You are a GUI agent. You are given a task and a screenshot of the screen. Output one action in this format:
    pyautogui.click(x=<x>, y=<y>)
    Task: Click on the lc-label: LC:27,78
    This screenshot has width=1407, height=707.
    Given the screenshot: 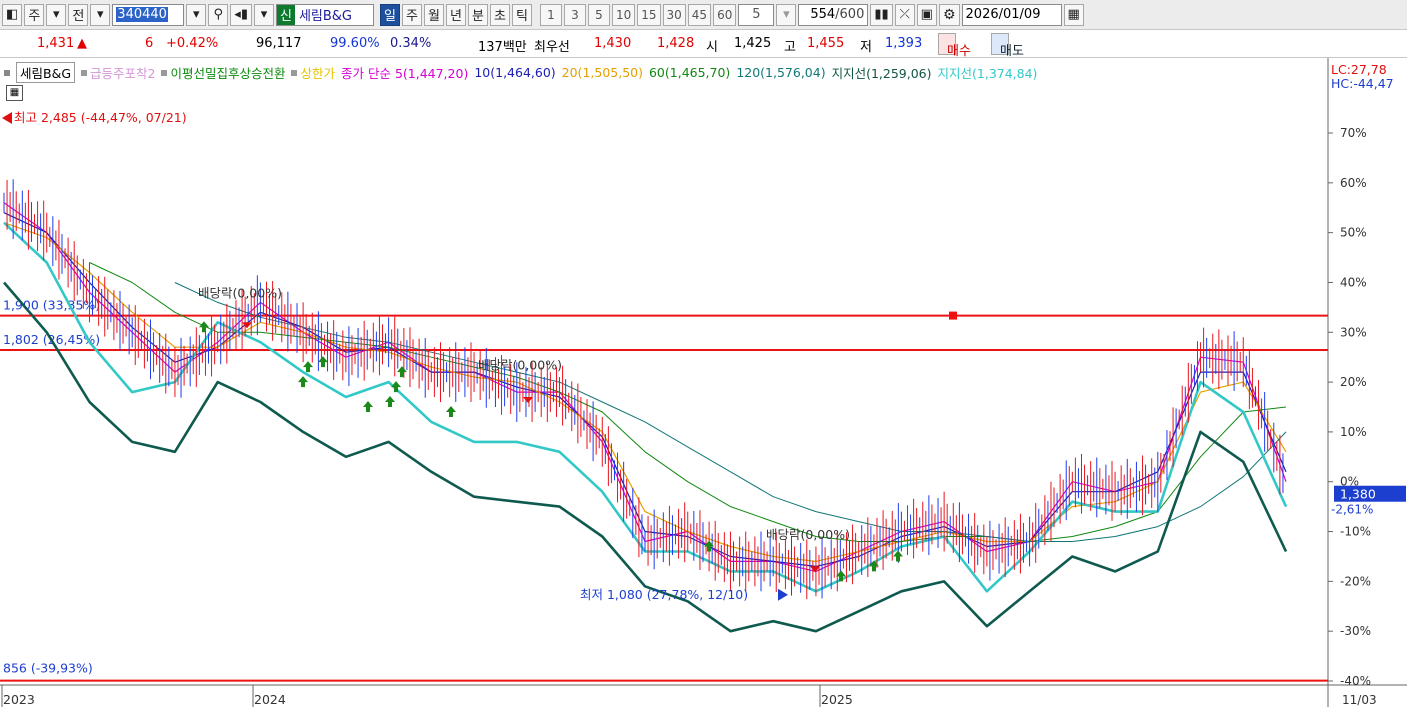 What is the action you would take?
    pyautogui.click(x=1359, y=69)
    